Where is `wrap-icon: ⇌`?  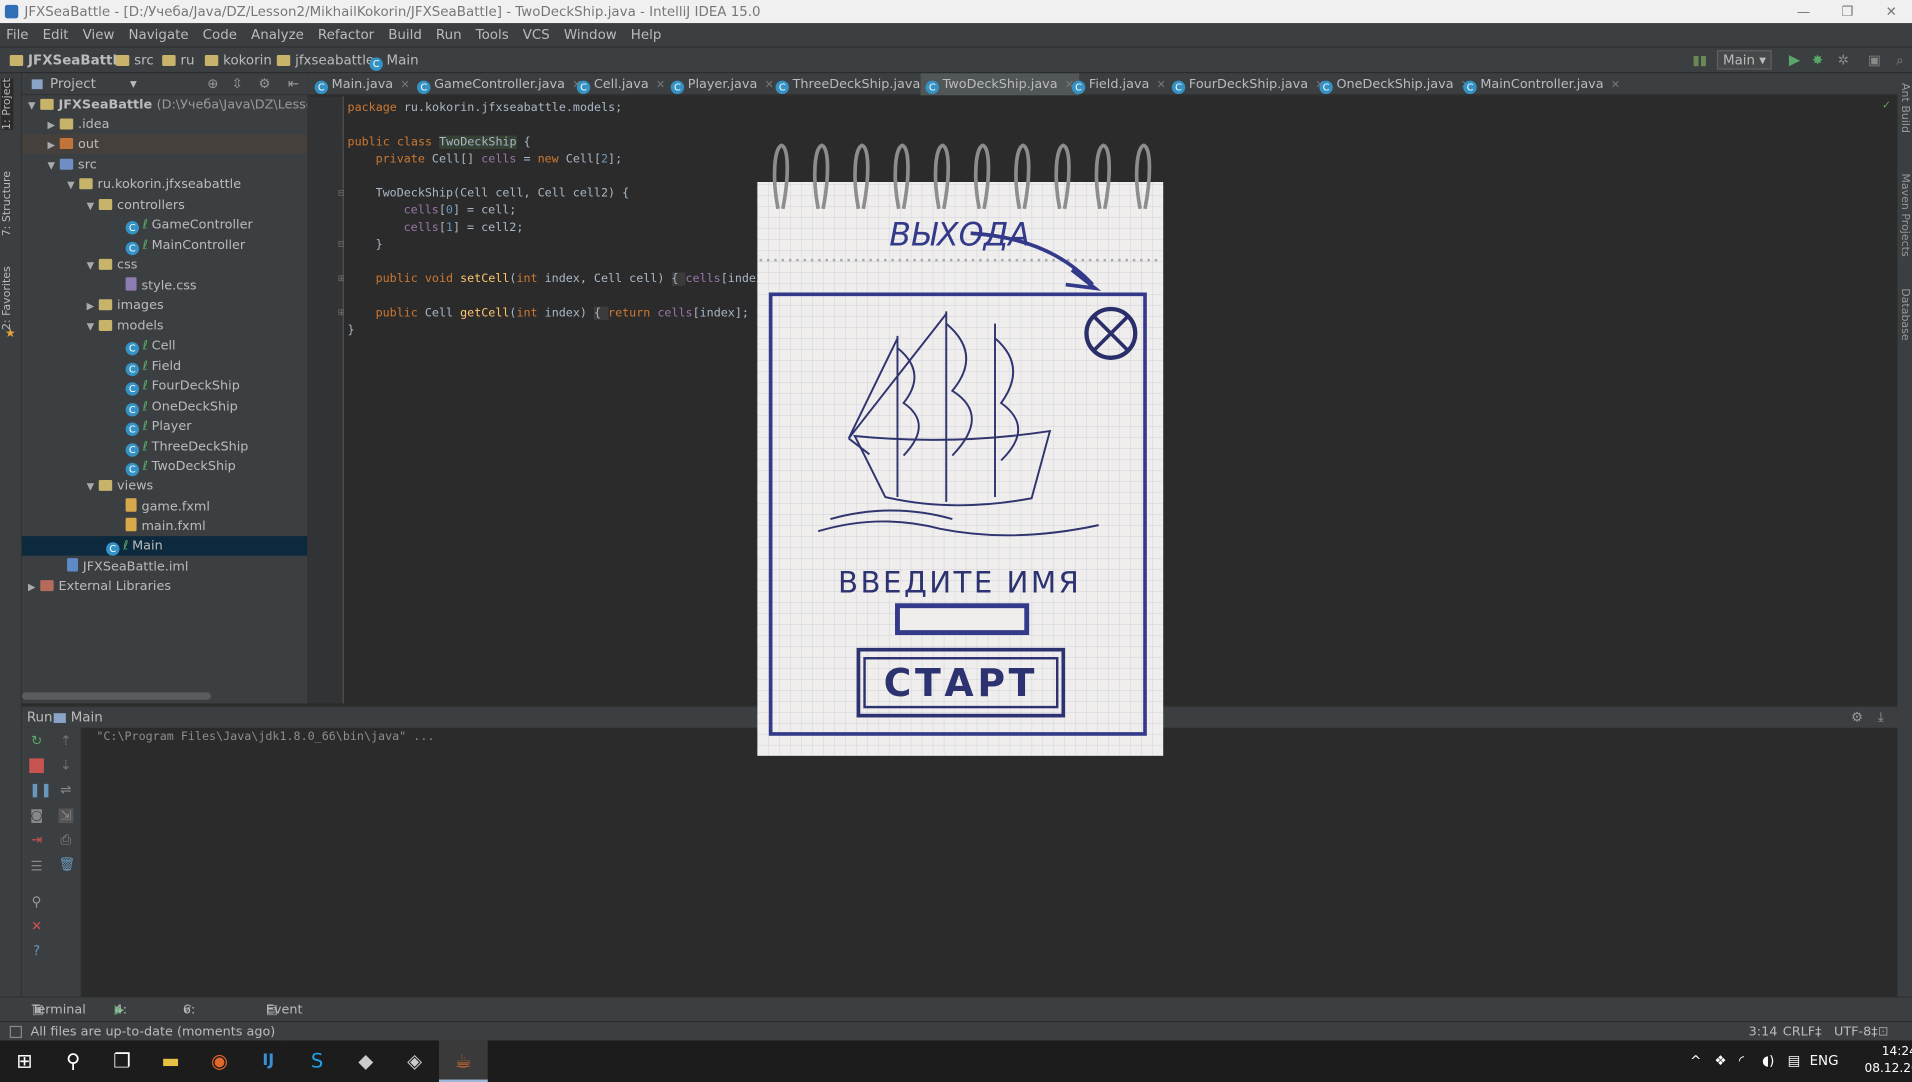 wrap-icon: ⇌ is located at coordinates (66, 790).